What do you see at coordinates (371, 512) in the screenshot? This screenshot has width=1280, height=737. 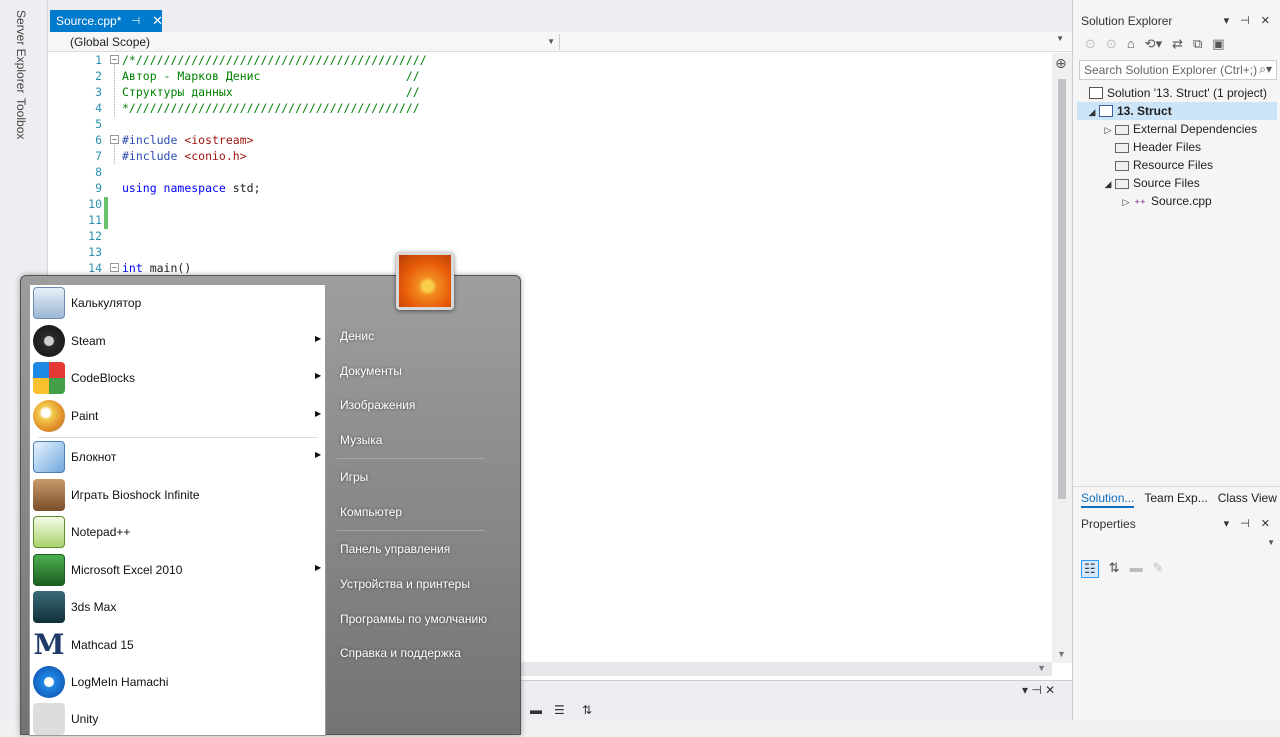 I see `start-link-computer: Компьютер` at bounding box center [371, 512].